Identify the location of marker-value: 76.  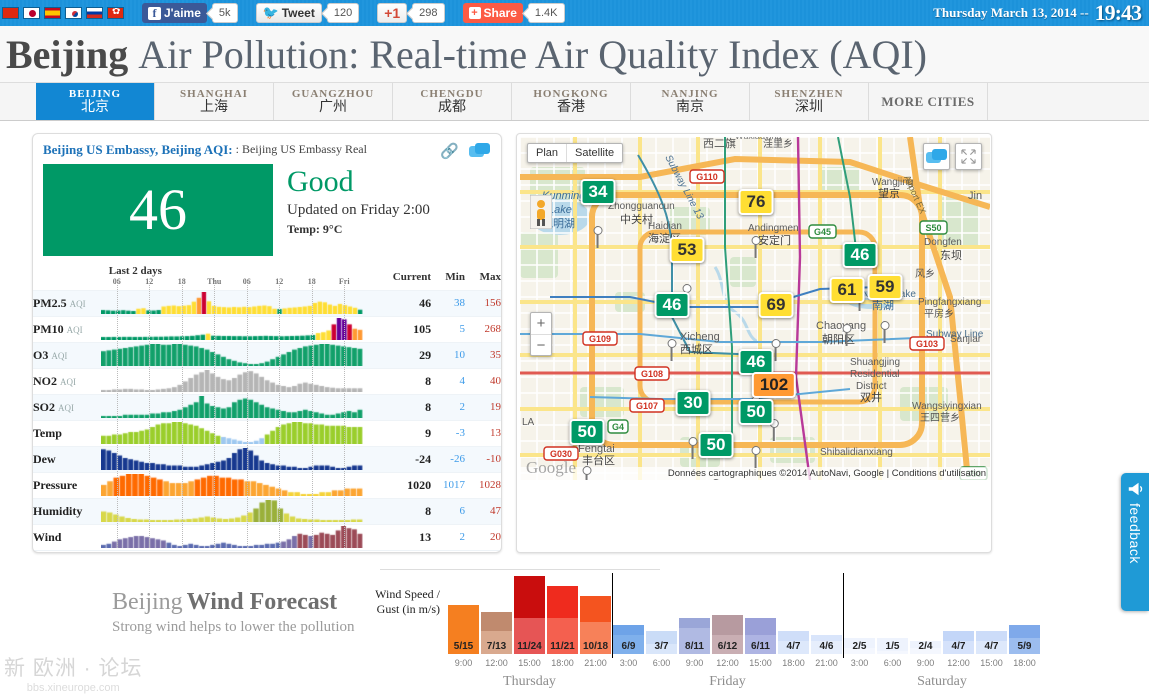
(756, 202).